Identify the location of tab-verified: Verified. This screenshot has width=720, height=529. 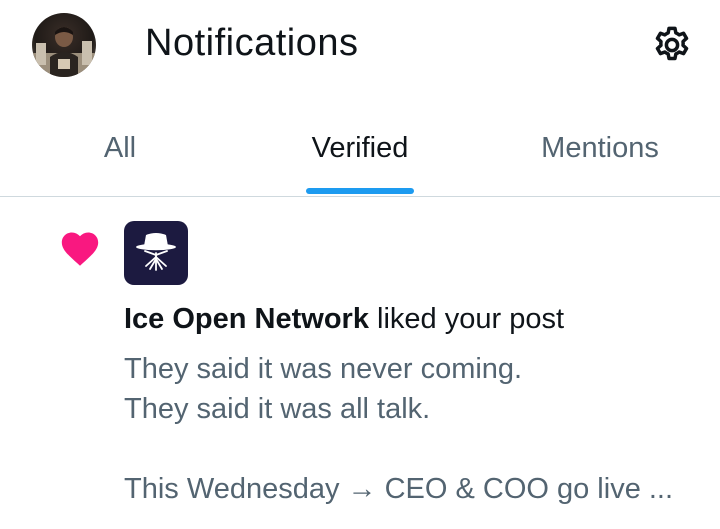
(360, 148).